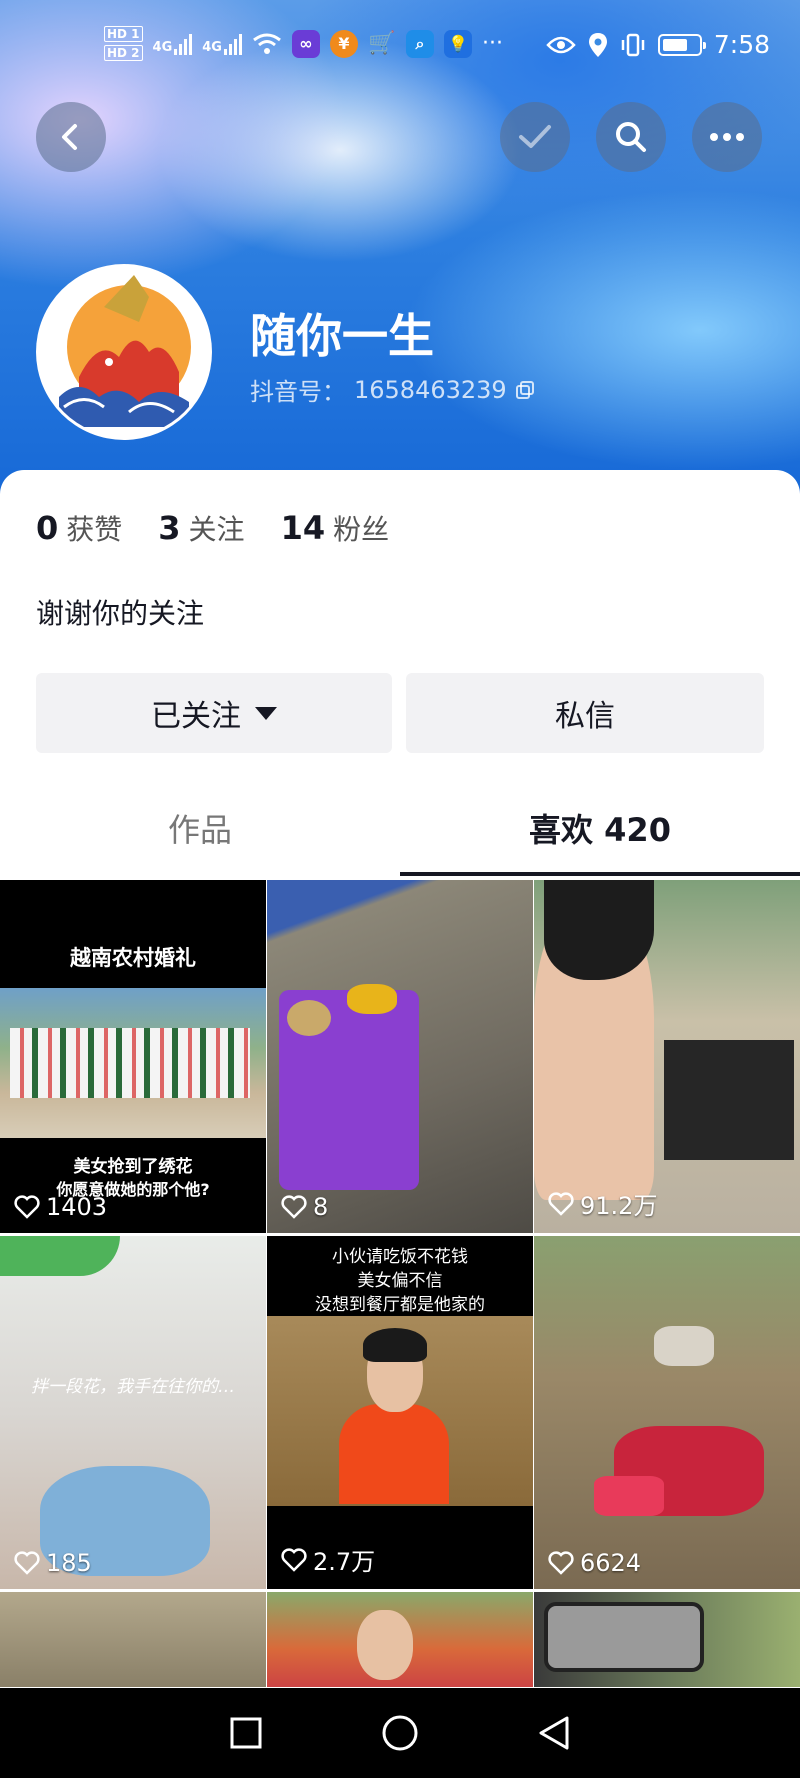 Image resolution: width=800 pixels, height=1778 pixels. What do you see at coordinates (600, 874) in the screenshot?
I see `tab-underline` at bounding box center [600, 874].